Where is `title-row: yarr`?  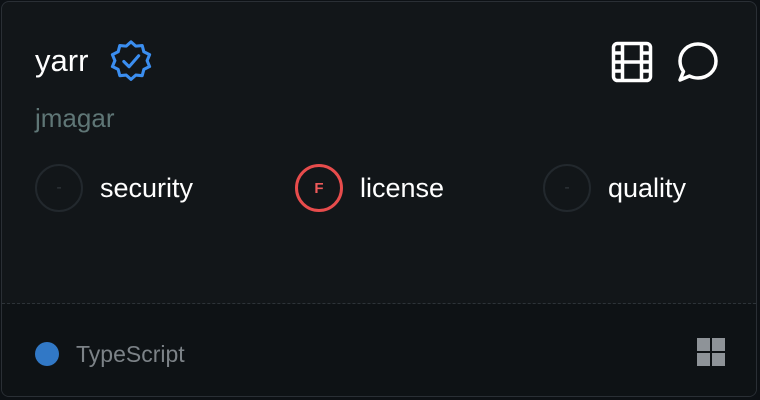
title-row: yarr is located at coordinates (94, 61).